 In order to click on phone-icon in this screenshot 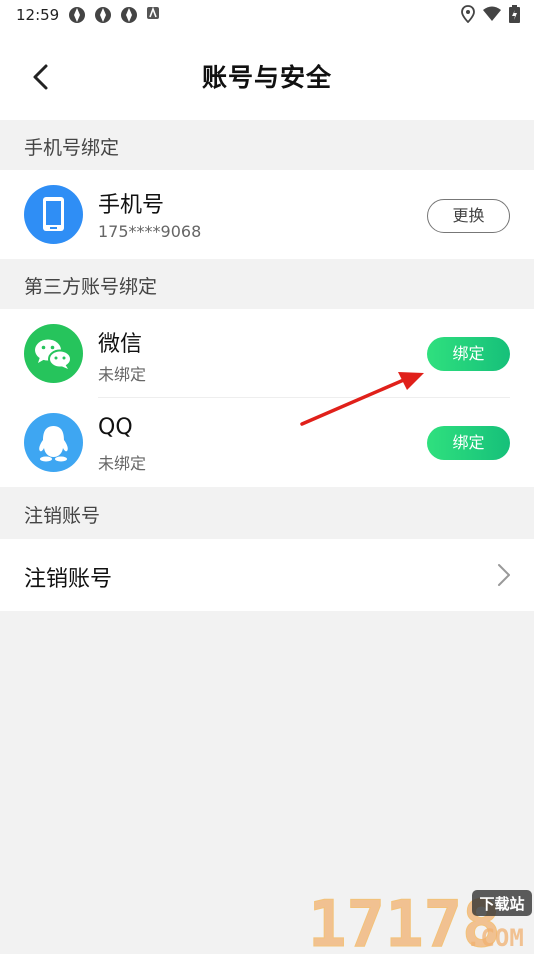, I will do `click(53, 214)`.